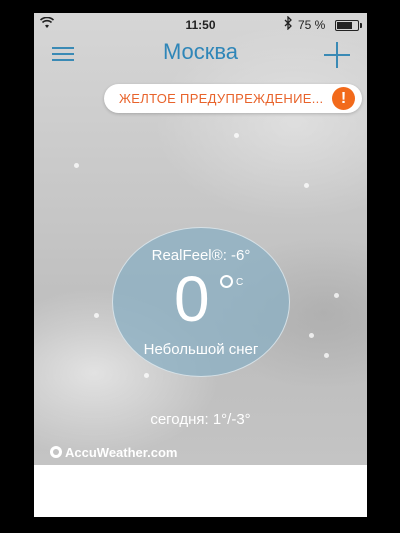  I want to click on today-high-low: сегодня: 1°/-3°, so click(200, 419).